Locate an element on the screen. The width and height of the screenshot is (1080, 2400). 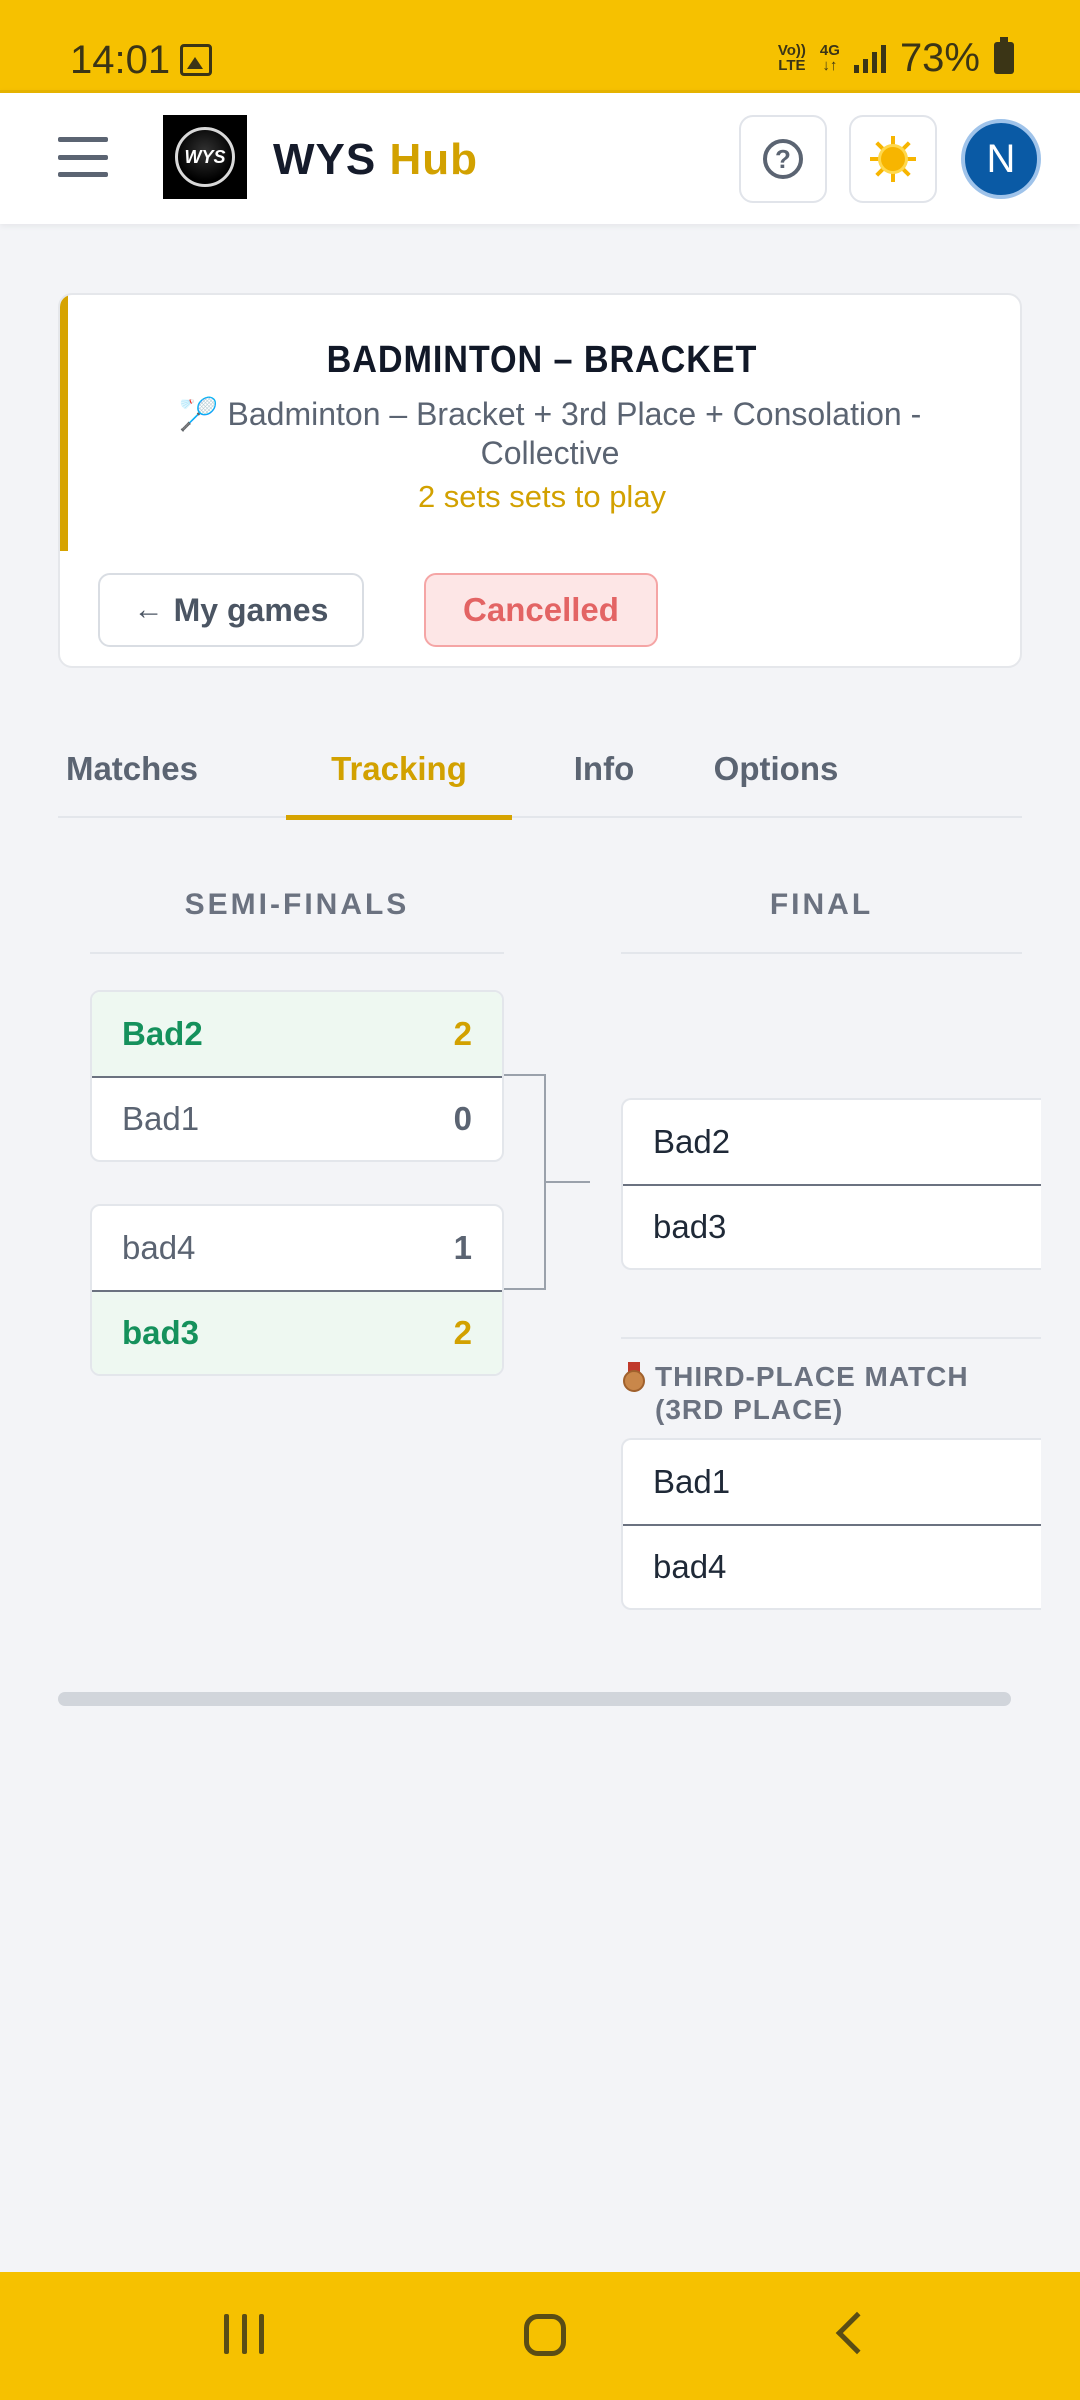
app-header: WYS WYS Hub ? N is located at coordinates (540, 157).